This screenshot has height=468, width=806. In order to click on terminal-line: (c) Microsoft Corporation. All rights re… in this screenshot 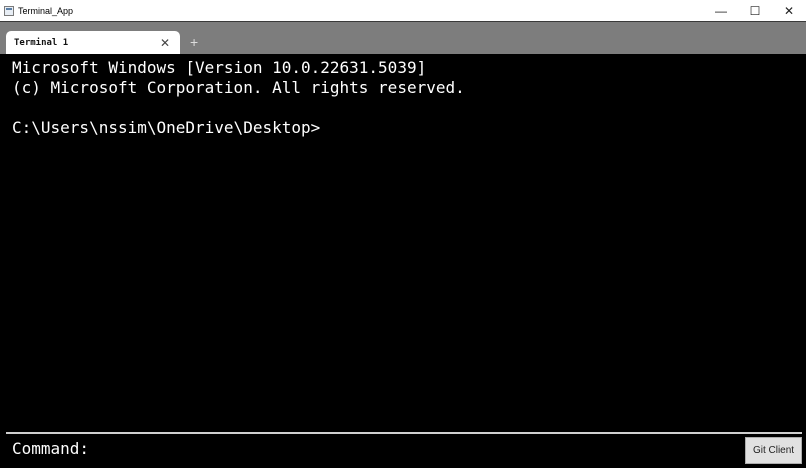, I will do `click(238, 87)`.